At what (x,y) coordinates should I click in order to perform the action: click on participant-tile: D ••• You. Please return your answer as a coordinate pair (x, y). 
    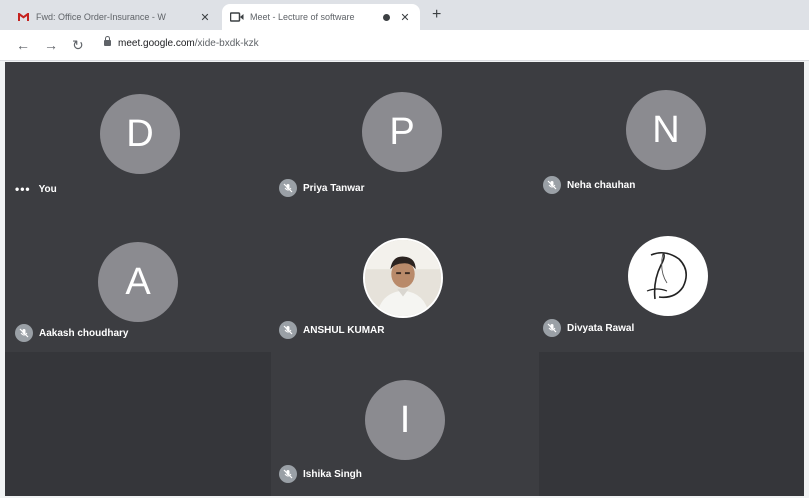
    Looking at the image, I should click on (138, 134).